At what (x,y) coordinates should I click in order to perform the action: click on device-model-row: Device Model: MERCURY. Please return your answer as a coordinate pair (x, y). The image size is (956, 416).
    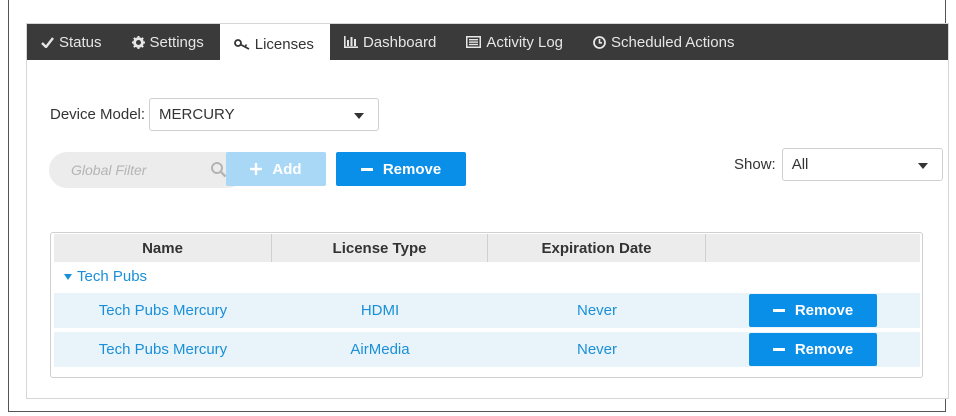
    Looking at the image, I should click on (215, 114).